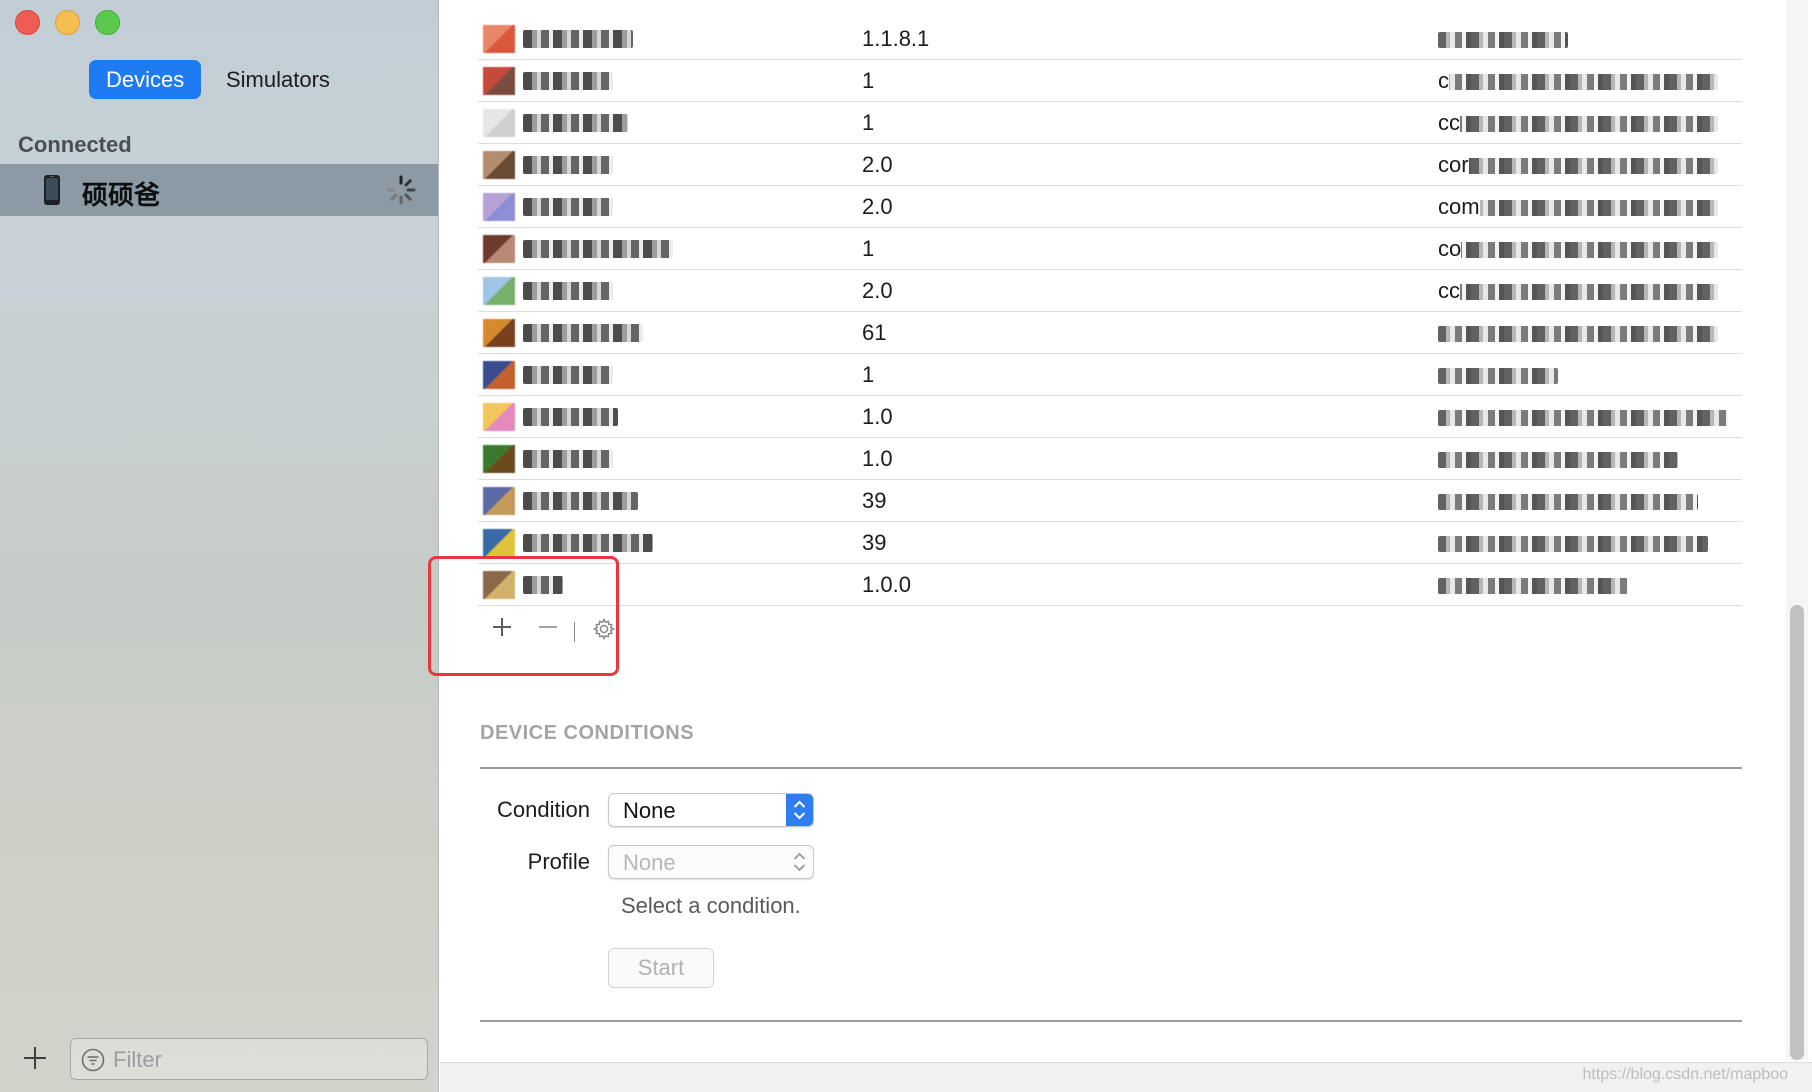 This screenshot has height=1092, width=1812. I want to click on table-row: 1 cc, so click(1110, 123).